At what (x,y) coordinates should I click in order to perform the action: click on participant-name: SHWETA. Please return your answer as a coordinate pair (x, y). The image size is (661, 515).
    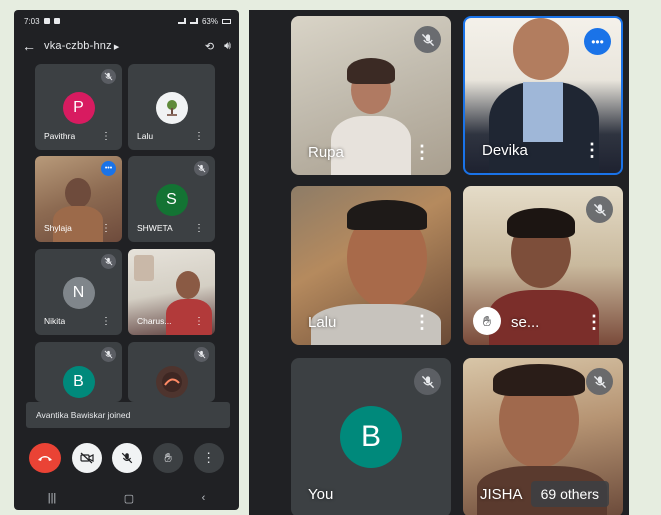
    Looking at the image, I should click on (155, 228).